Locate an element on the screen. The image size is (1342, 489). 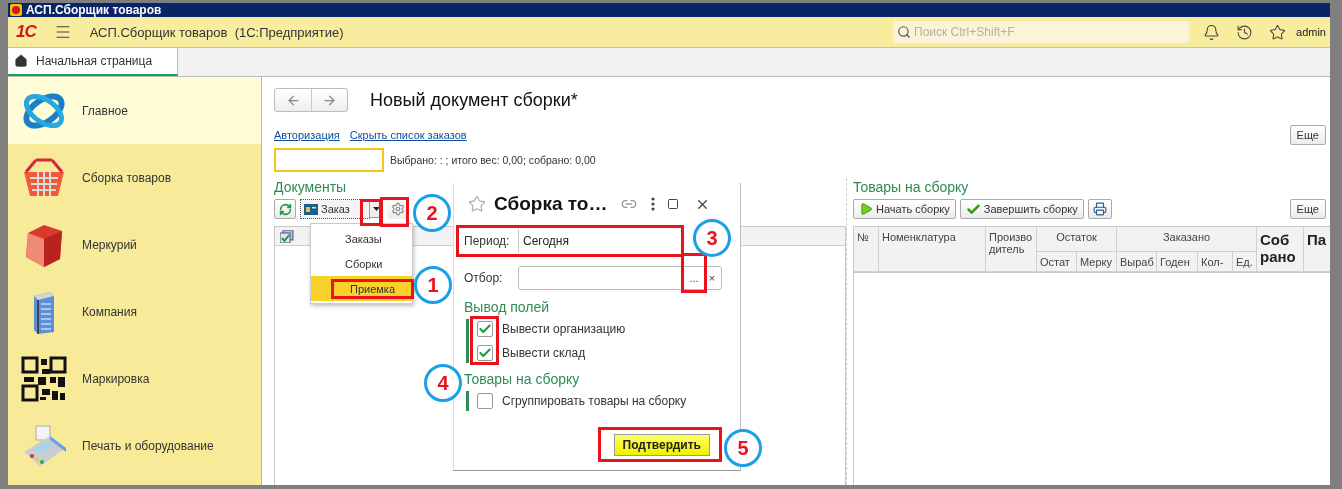
favorites-button is located at coordinates (1278, 32).